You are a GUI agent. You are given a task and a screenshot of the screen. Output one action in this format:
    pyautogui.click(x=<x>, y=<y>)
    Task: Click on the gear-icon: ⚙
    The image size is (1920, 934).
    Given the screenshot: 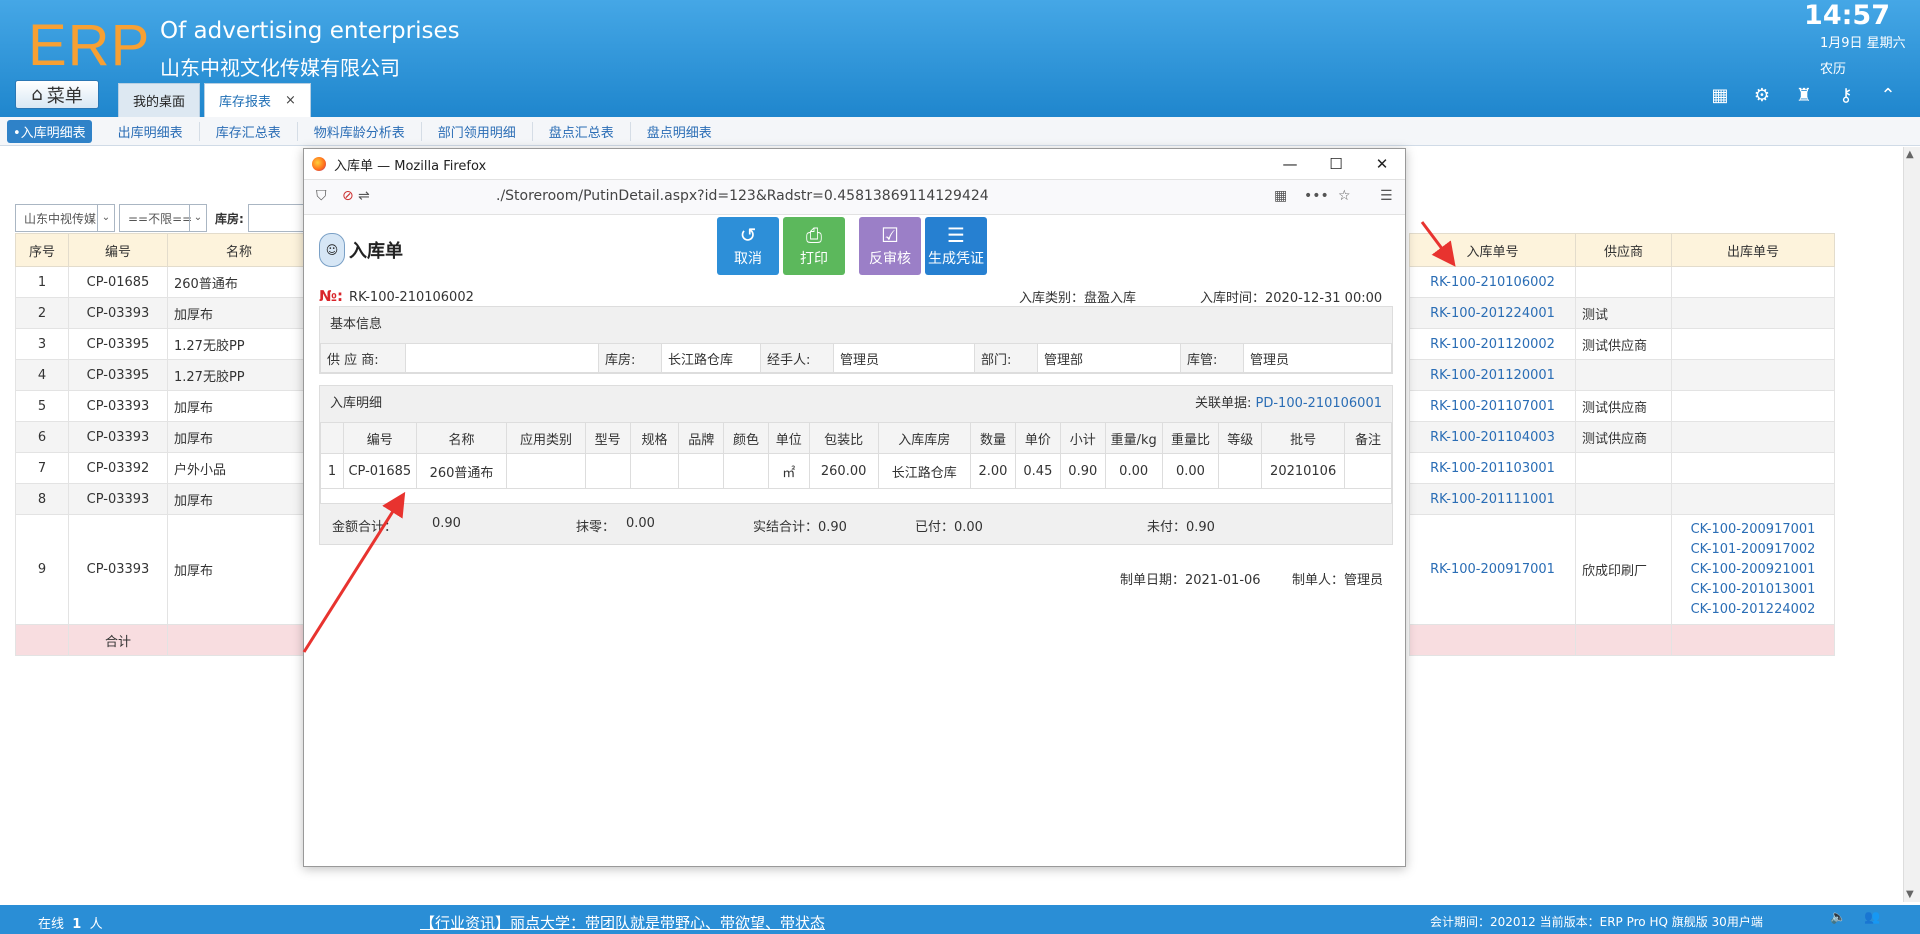 What is the action you would take?
    pyautogui.click(x=1762, y=96)
    